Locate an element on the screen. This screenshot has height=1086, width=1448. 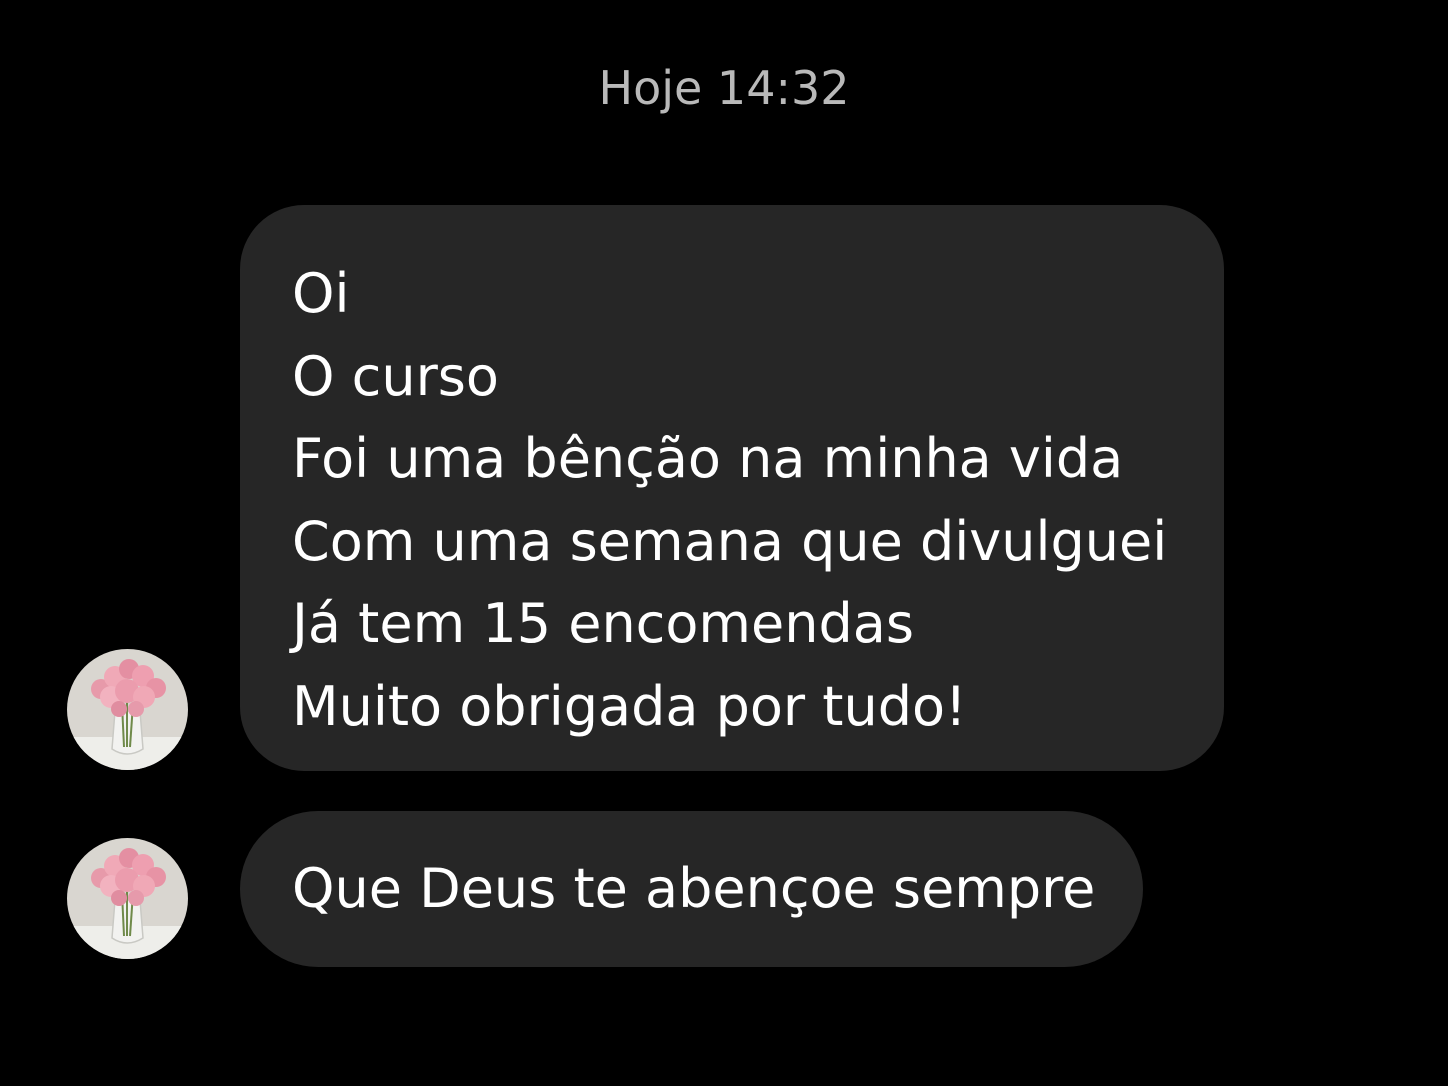
message-line: Que Deus te abençoe sempre is located at coordinates (694, 888).